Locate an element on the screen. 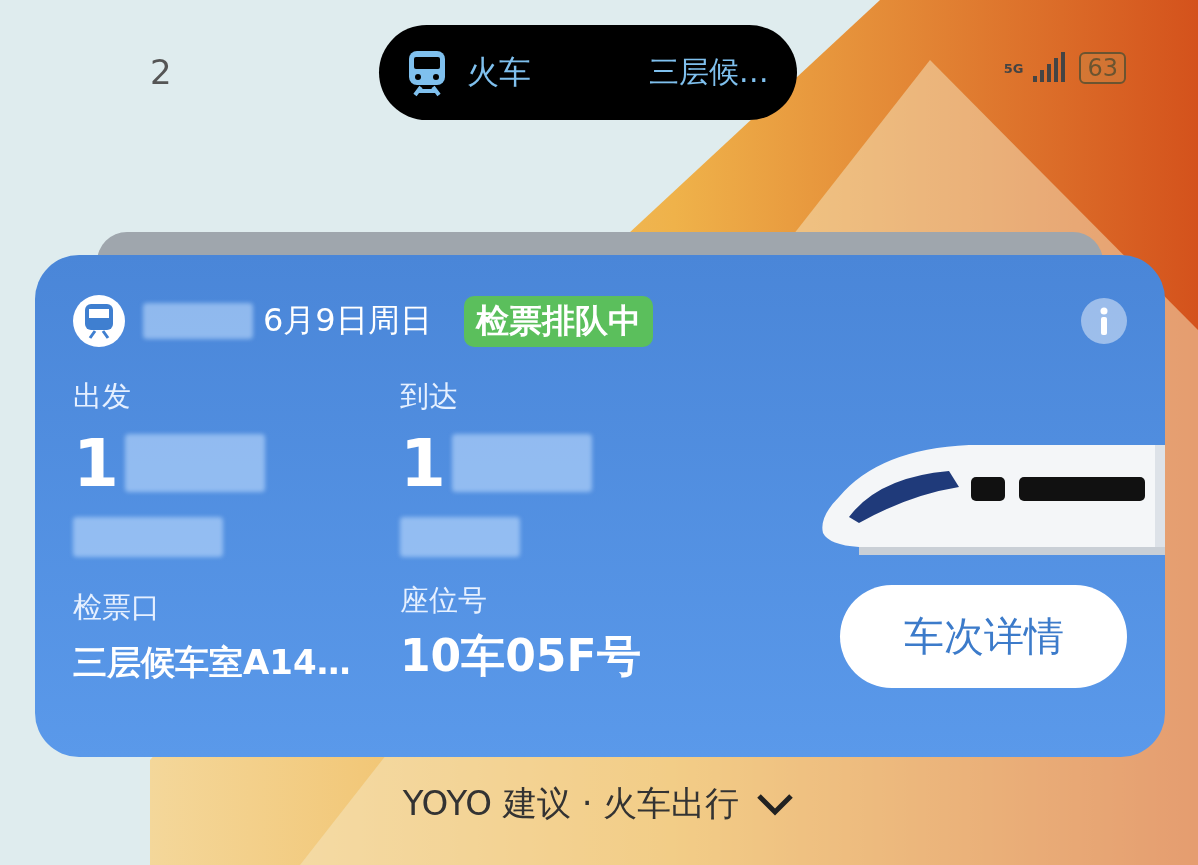 The height and width of the screenshot is (865, 1198). seat-value: 10车05F号 is located at coordinates (521, 656).